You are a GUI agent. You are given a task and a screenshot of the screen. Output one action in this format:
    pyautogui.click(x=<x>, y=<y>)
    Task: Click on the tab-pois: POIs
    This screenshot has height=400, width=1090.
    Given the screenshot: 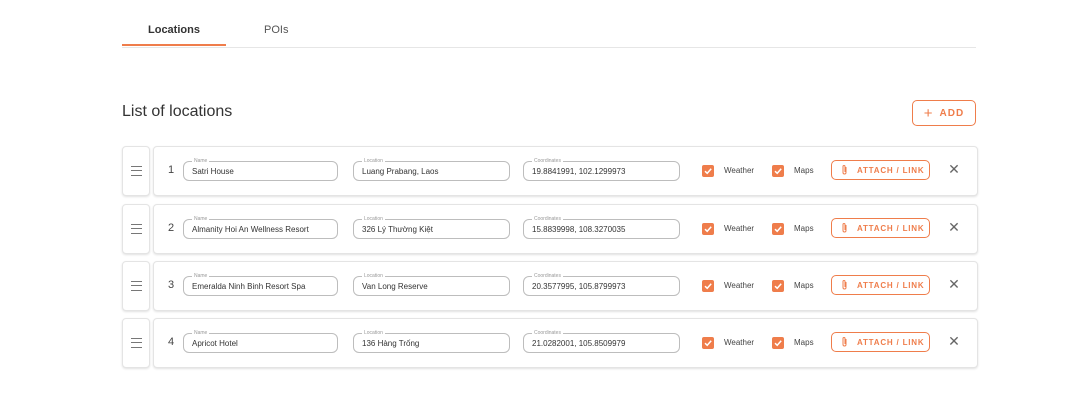 What is the action you would take?
    pyautogui.click(x=276, y=30)
    